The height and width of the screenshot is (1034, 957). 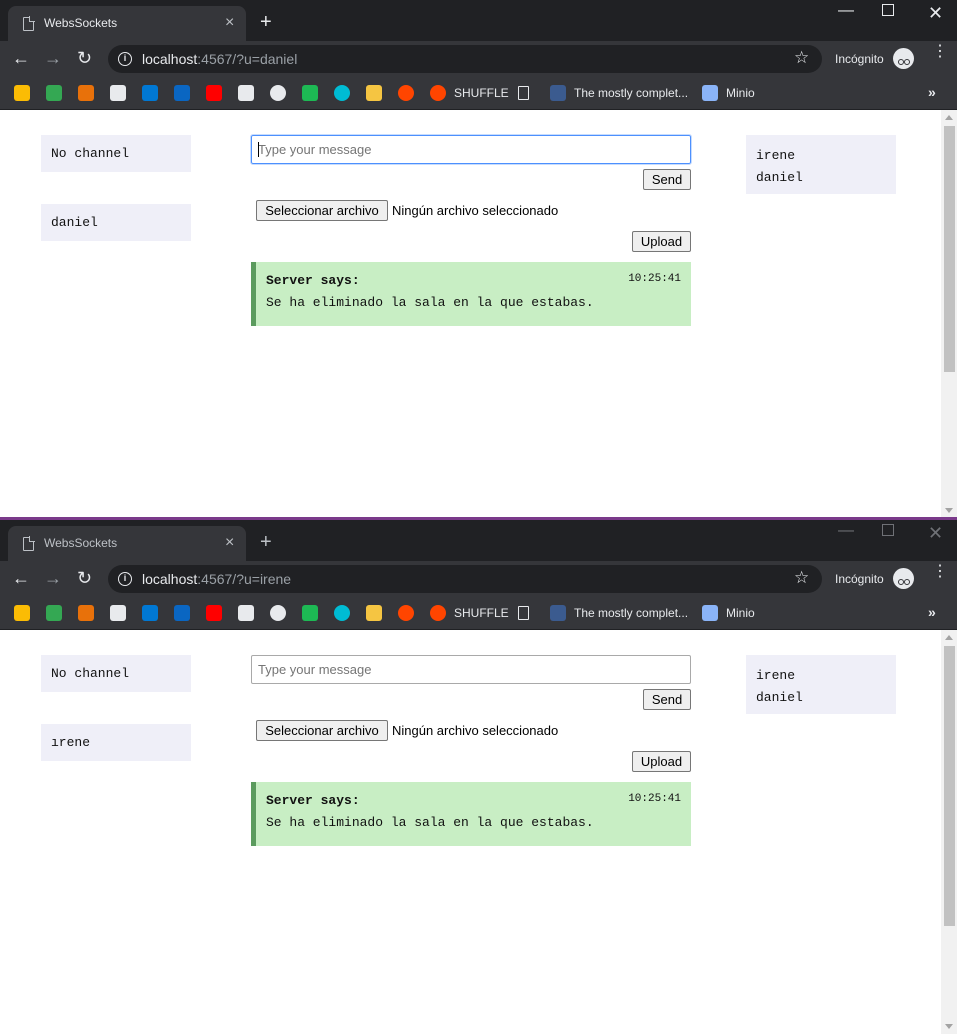 I want to click on leaf-icon, so click(x=54, y=93).